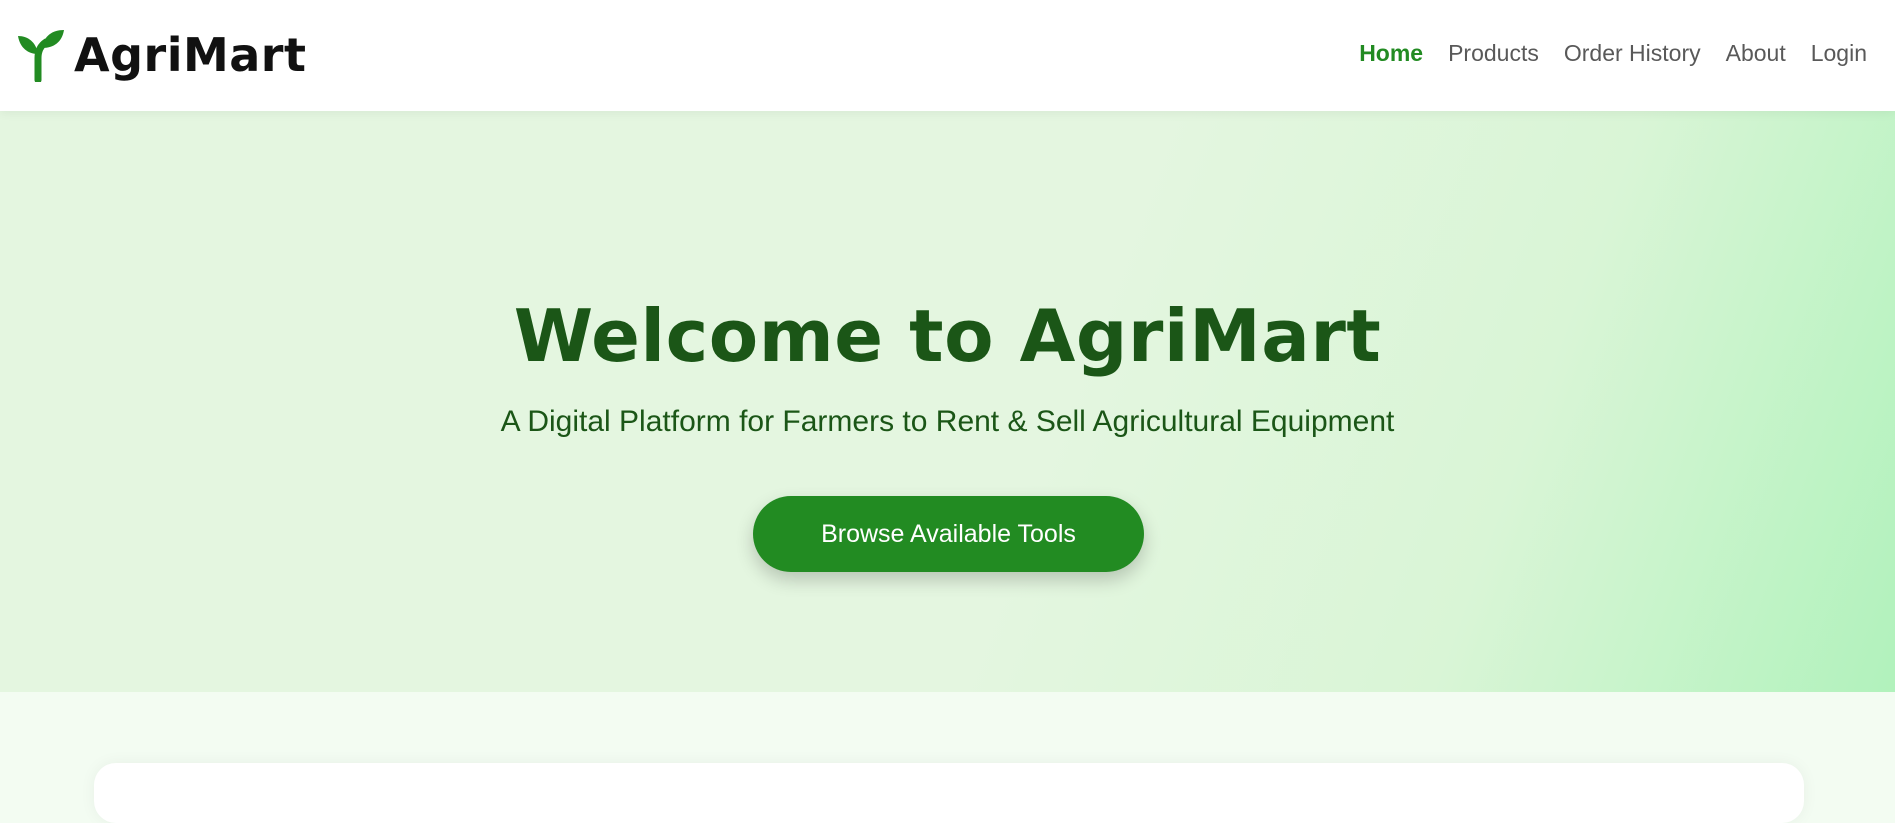 The height and width of the screenshot is (823, 1895). I want to click on sprout-icon, so click(40, 55).